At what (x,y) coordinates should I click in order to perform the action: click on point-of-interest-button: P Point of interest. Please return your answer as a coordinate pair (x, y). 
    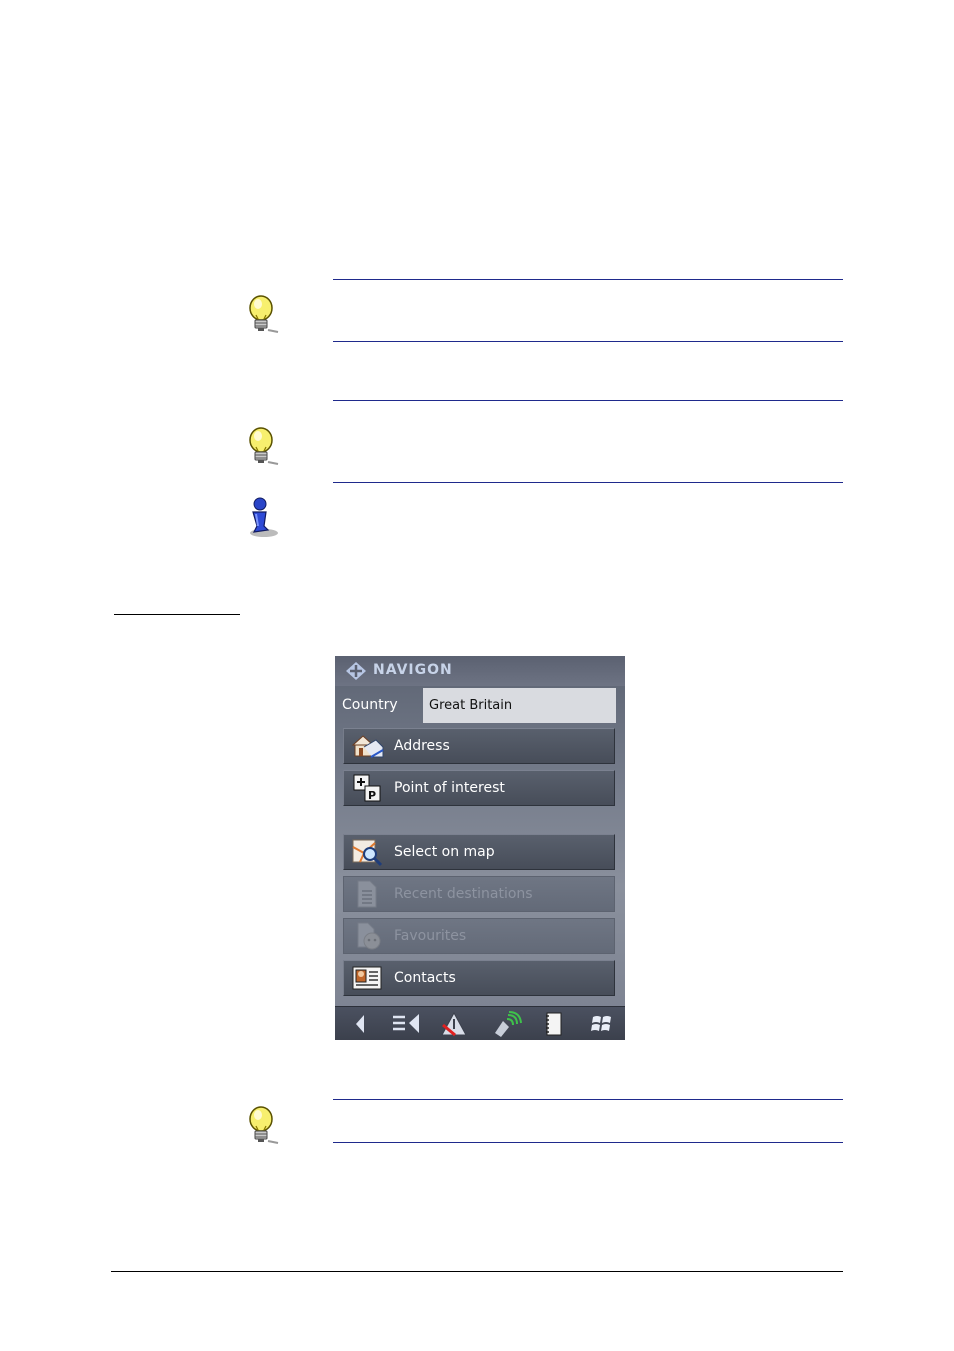
    Looking at the image, I should click on (479, 788).